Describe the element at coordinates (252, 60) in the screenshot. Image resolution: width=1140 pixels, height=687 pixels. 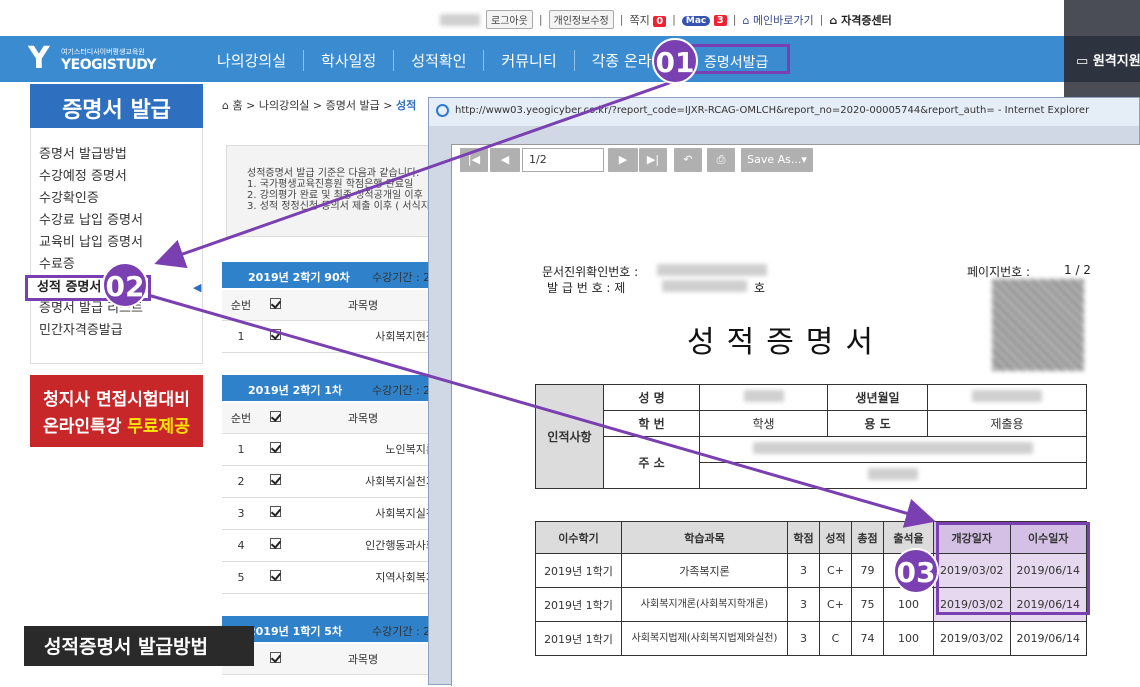
I see `nav-item-classroom: 나의강의실` at that location.